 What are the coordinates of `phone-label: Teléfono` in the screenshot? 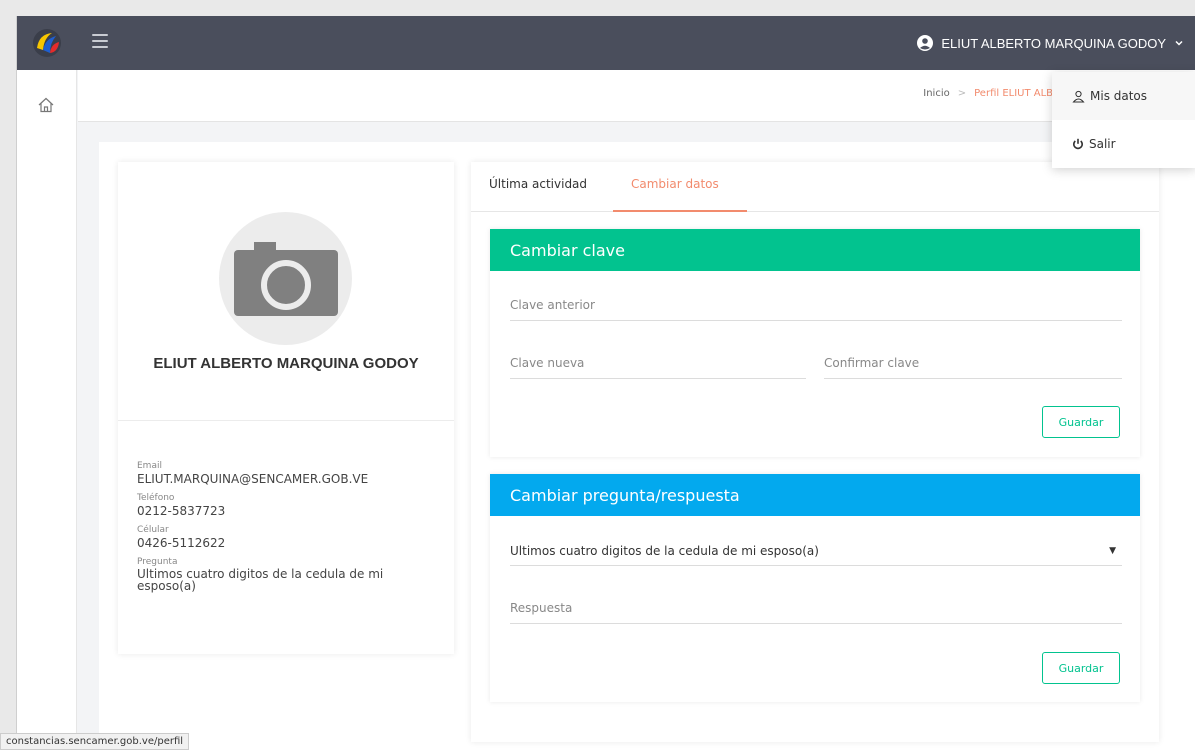 It's located at (156, 498).